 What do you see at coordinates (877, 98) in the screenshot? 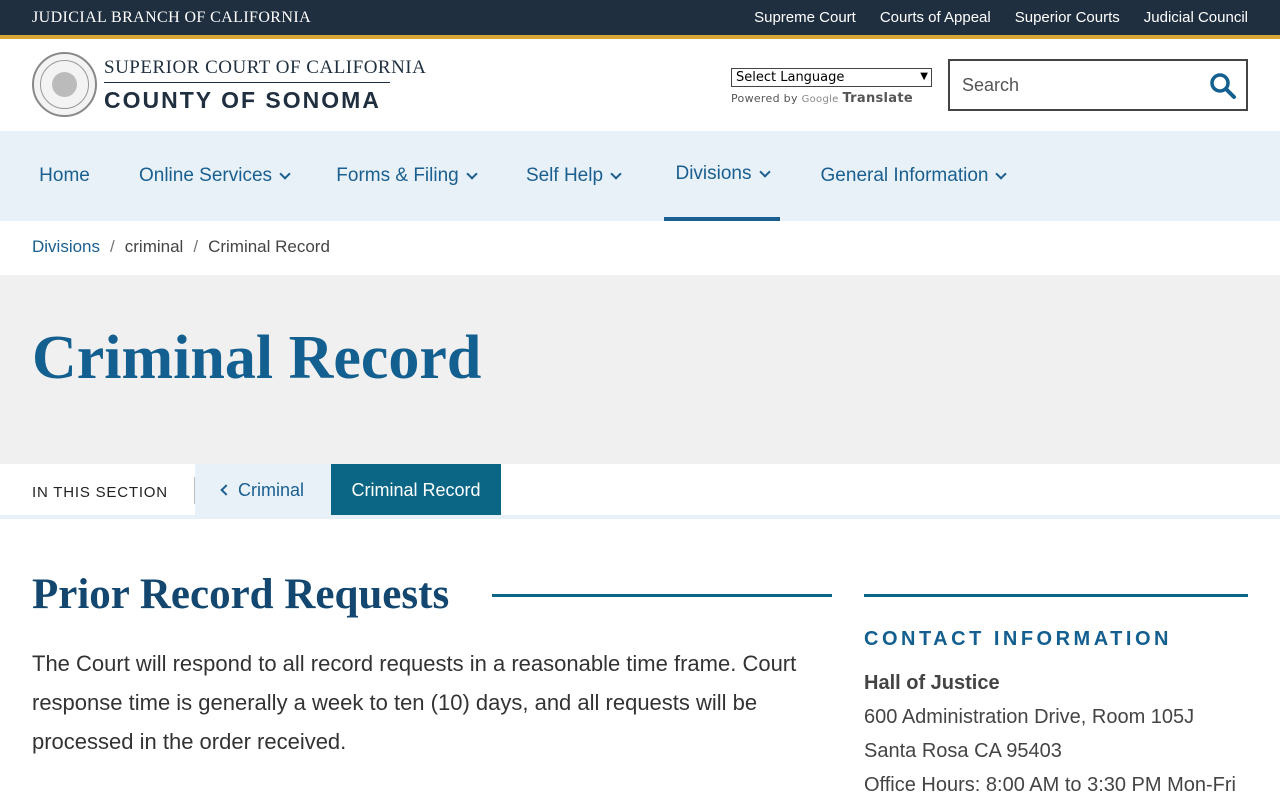
I see `translate-link: Translate` at bounding box center [877, 98].